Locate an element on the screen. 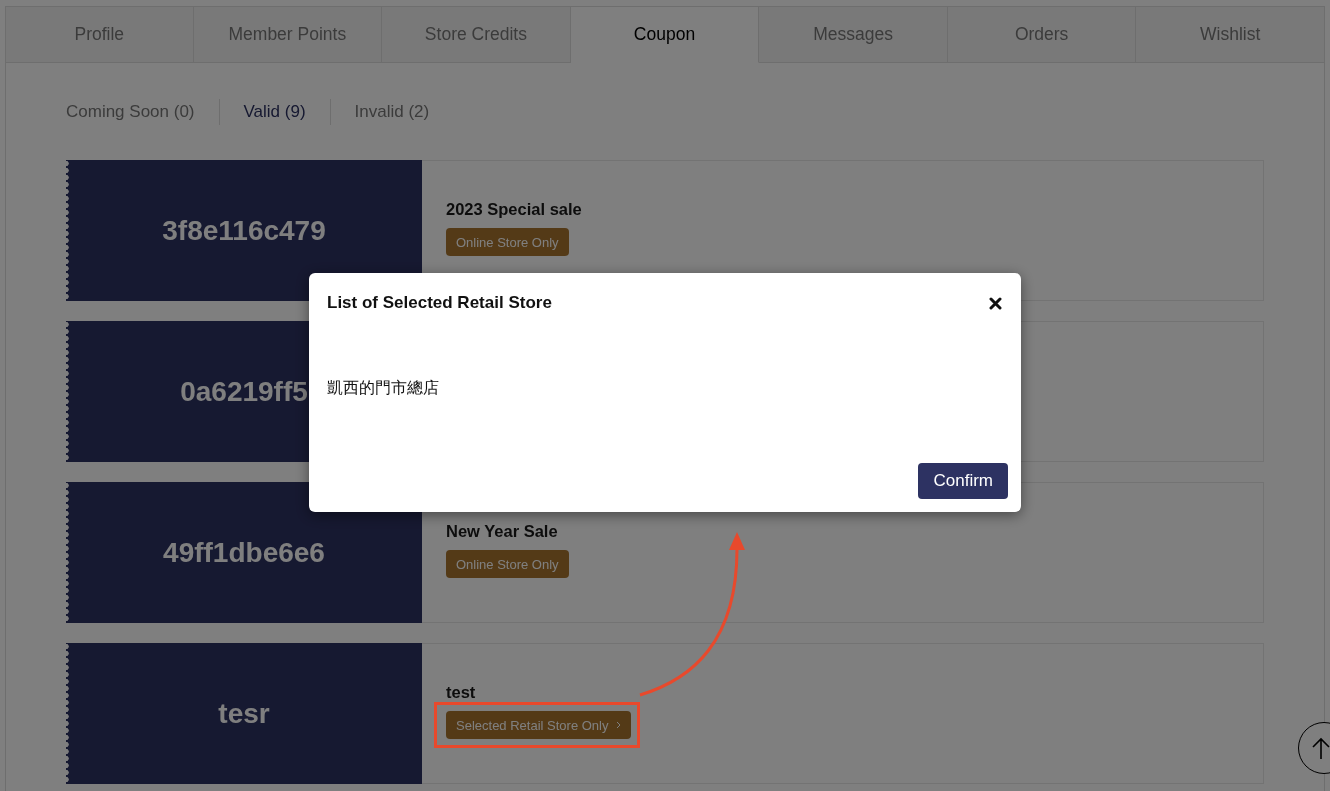 This screenshot has width=1330, height=791. coupon-code: 0a6219ff5 is located at coordinates (244, 391).